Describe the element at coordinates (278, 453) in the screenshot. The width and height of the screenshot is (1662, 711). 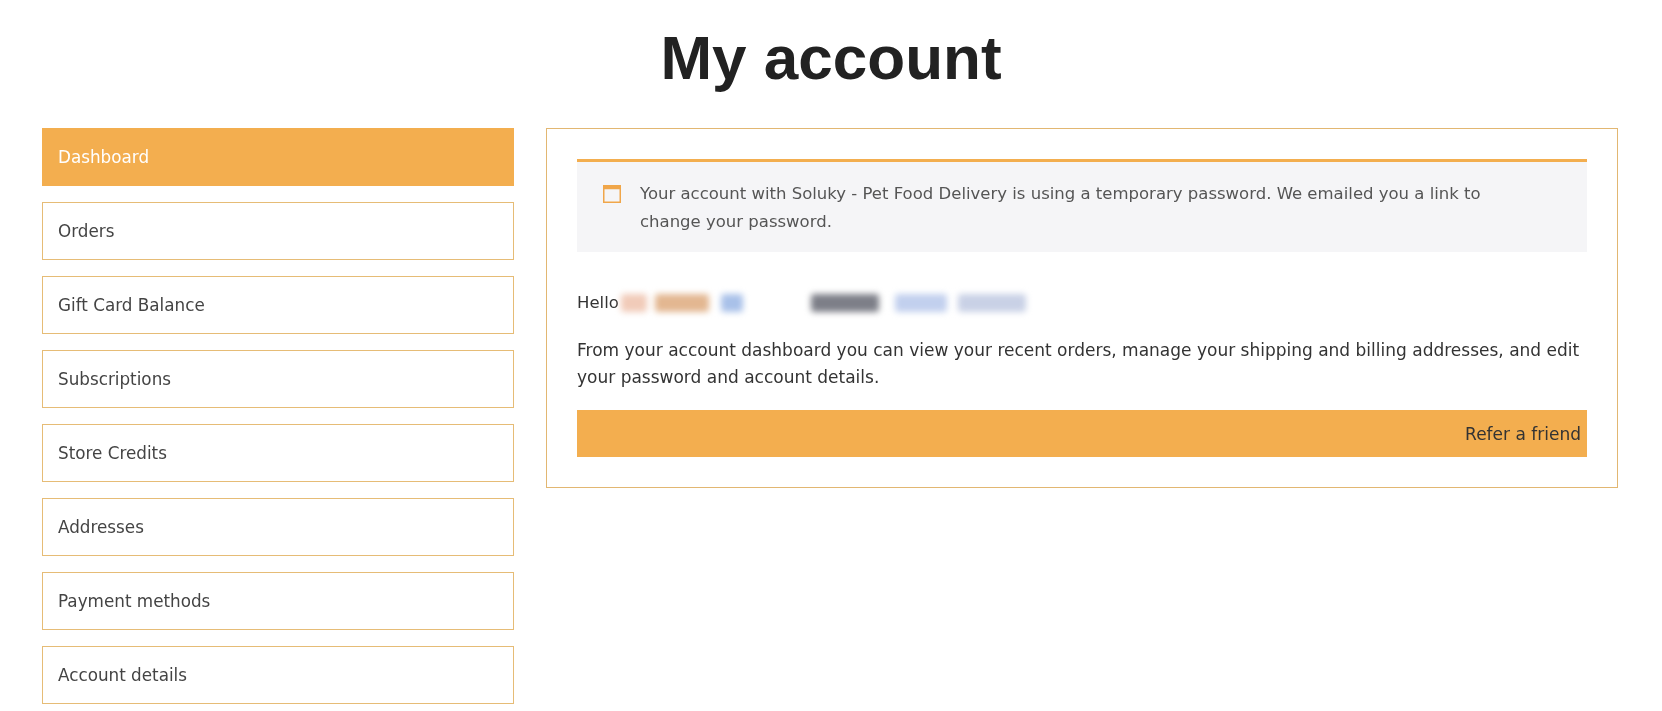
I see `sidebar-item: Store Credits` at that location.